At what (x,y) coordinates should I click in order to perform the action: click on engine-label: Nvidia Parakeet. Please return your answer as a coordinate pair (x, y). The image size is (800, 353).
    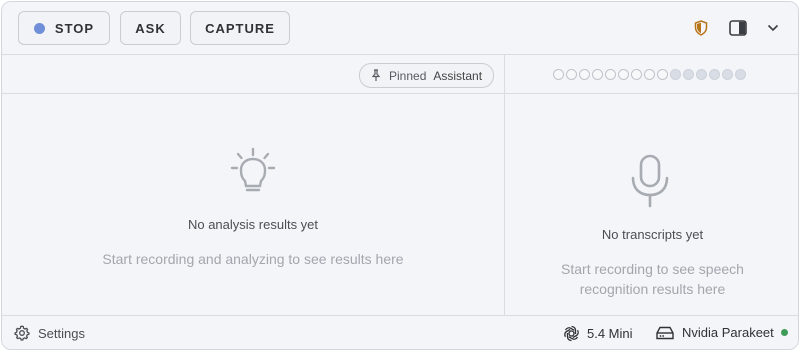
    Looking at the image, I should click on (728, 332).